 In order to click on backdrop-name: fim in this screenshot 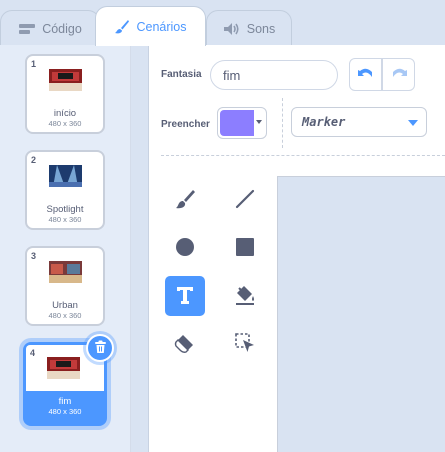, I will do `click(65, 401)`.